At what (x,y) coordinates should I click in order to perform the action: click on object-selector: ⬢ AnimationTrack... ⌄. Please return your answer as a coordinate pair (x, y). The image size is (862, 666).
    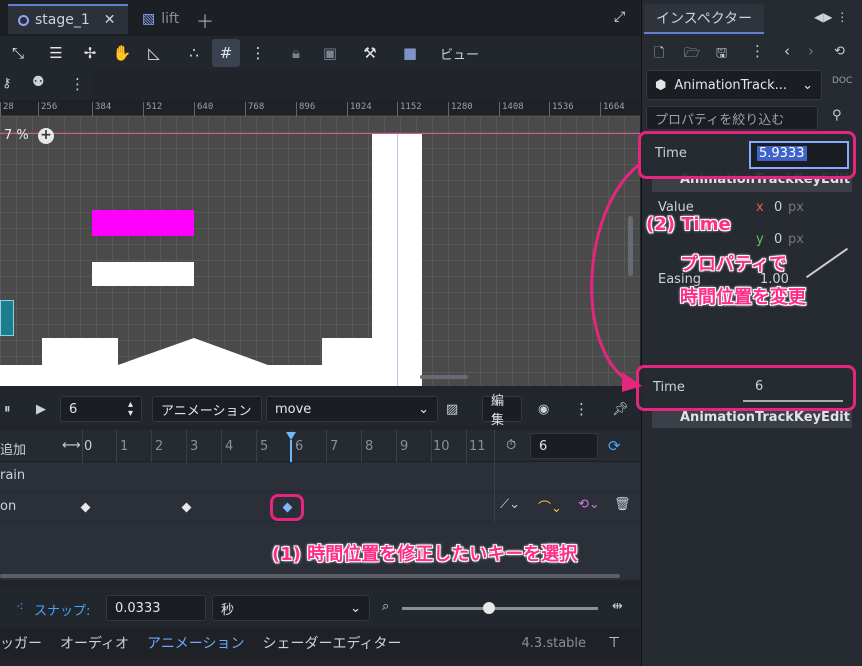
    Looking at the image, I should click on (734, 85).